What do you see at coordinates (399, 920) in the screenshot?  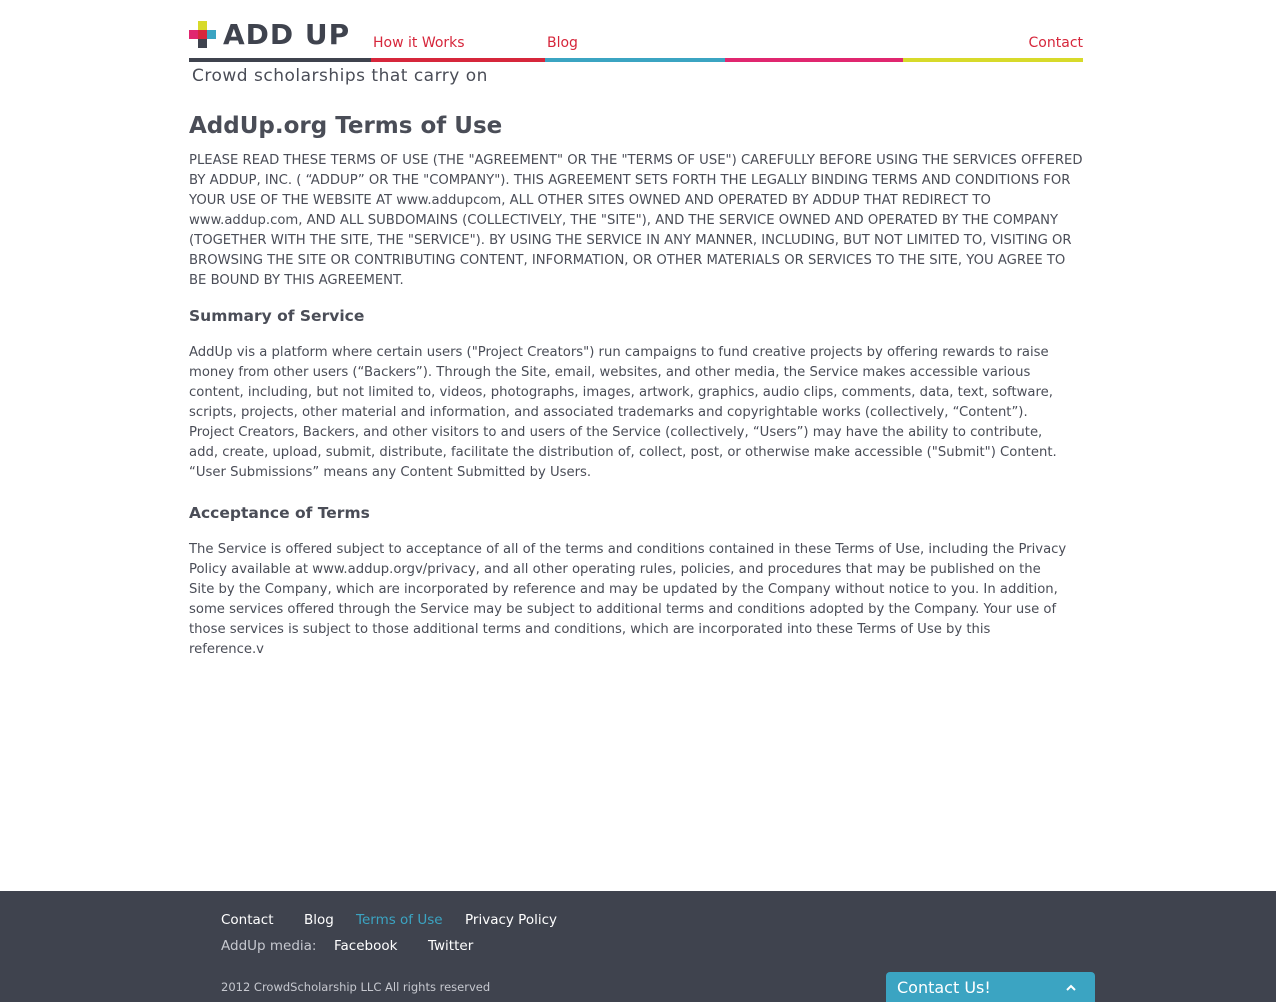 I see `footer-link-terms: Terms of Use` at bounding box center [399, 920].